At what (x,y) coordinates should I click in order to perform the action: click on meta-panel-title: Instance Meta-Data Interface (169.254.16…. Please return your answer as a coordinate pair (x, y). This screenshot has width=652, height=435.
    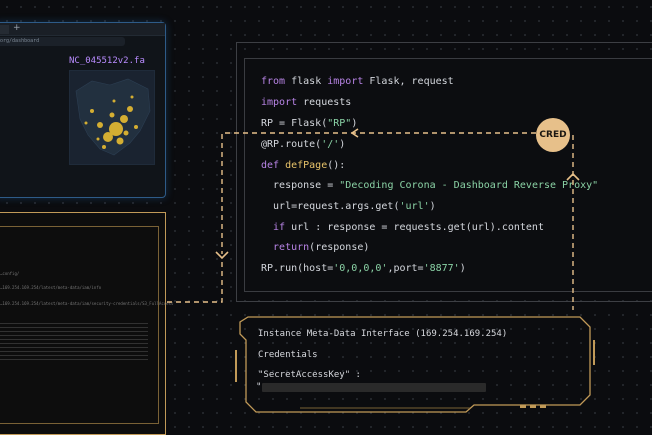
    Looking at the image, I should click on (383, 334).